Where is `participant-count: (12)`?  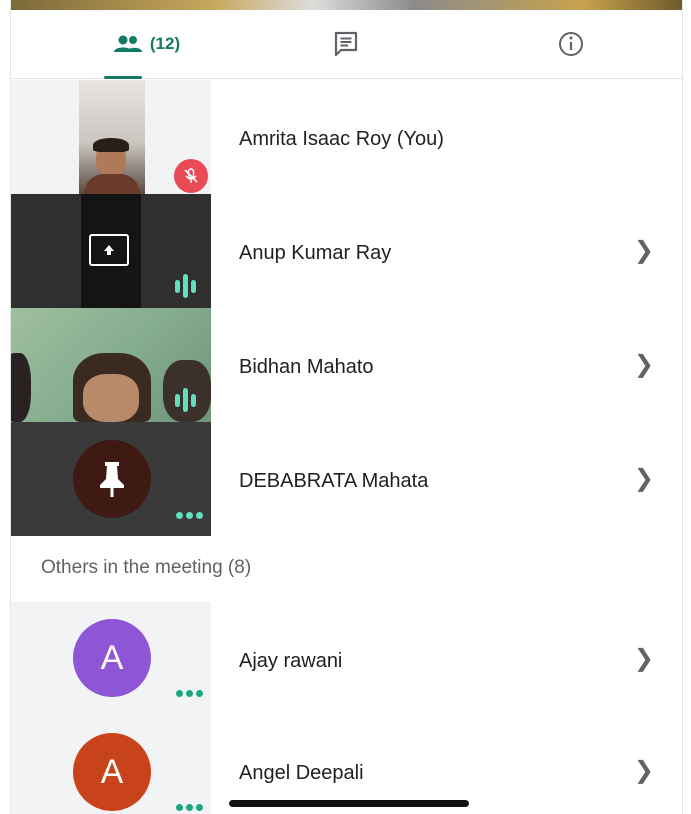
participant-count: (12) is located at coordinates (165, 43).